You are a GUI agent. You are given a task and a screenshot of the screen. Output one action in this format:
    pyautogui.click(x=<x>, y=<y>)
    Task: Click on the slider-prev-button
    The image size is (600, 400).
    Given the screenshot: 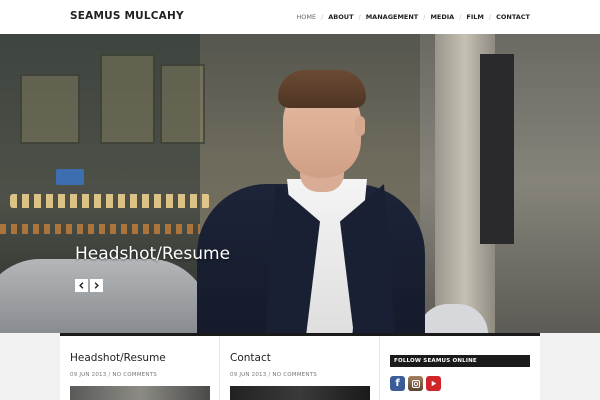 What is the action you would take?
    pyautogui.click(x=81, y=285)
    